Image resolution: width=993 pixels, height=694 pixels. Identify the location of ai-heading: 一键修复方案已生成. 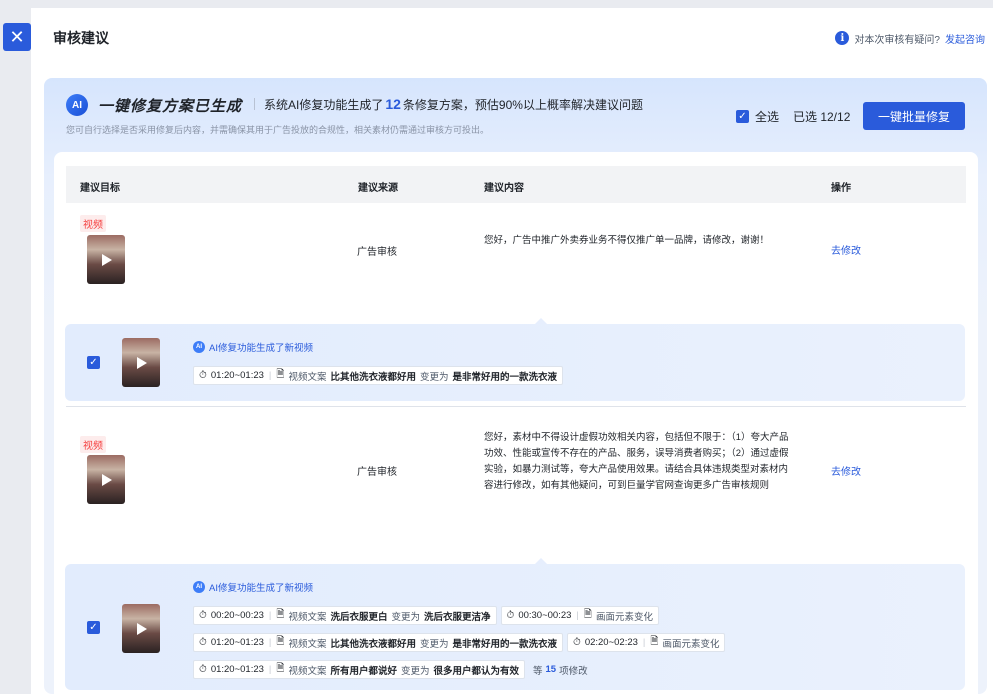
(170, 106).